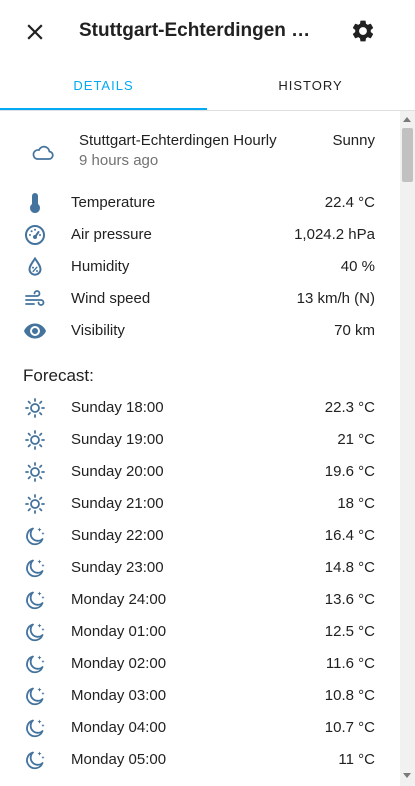 The image size is (415, 786). What do you see at coordinates (200, 473) in the screenshot?
I see `forecast-row: Sunday 20:00 19.6 °C` at bounding box center [200, 473].